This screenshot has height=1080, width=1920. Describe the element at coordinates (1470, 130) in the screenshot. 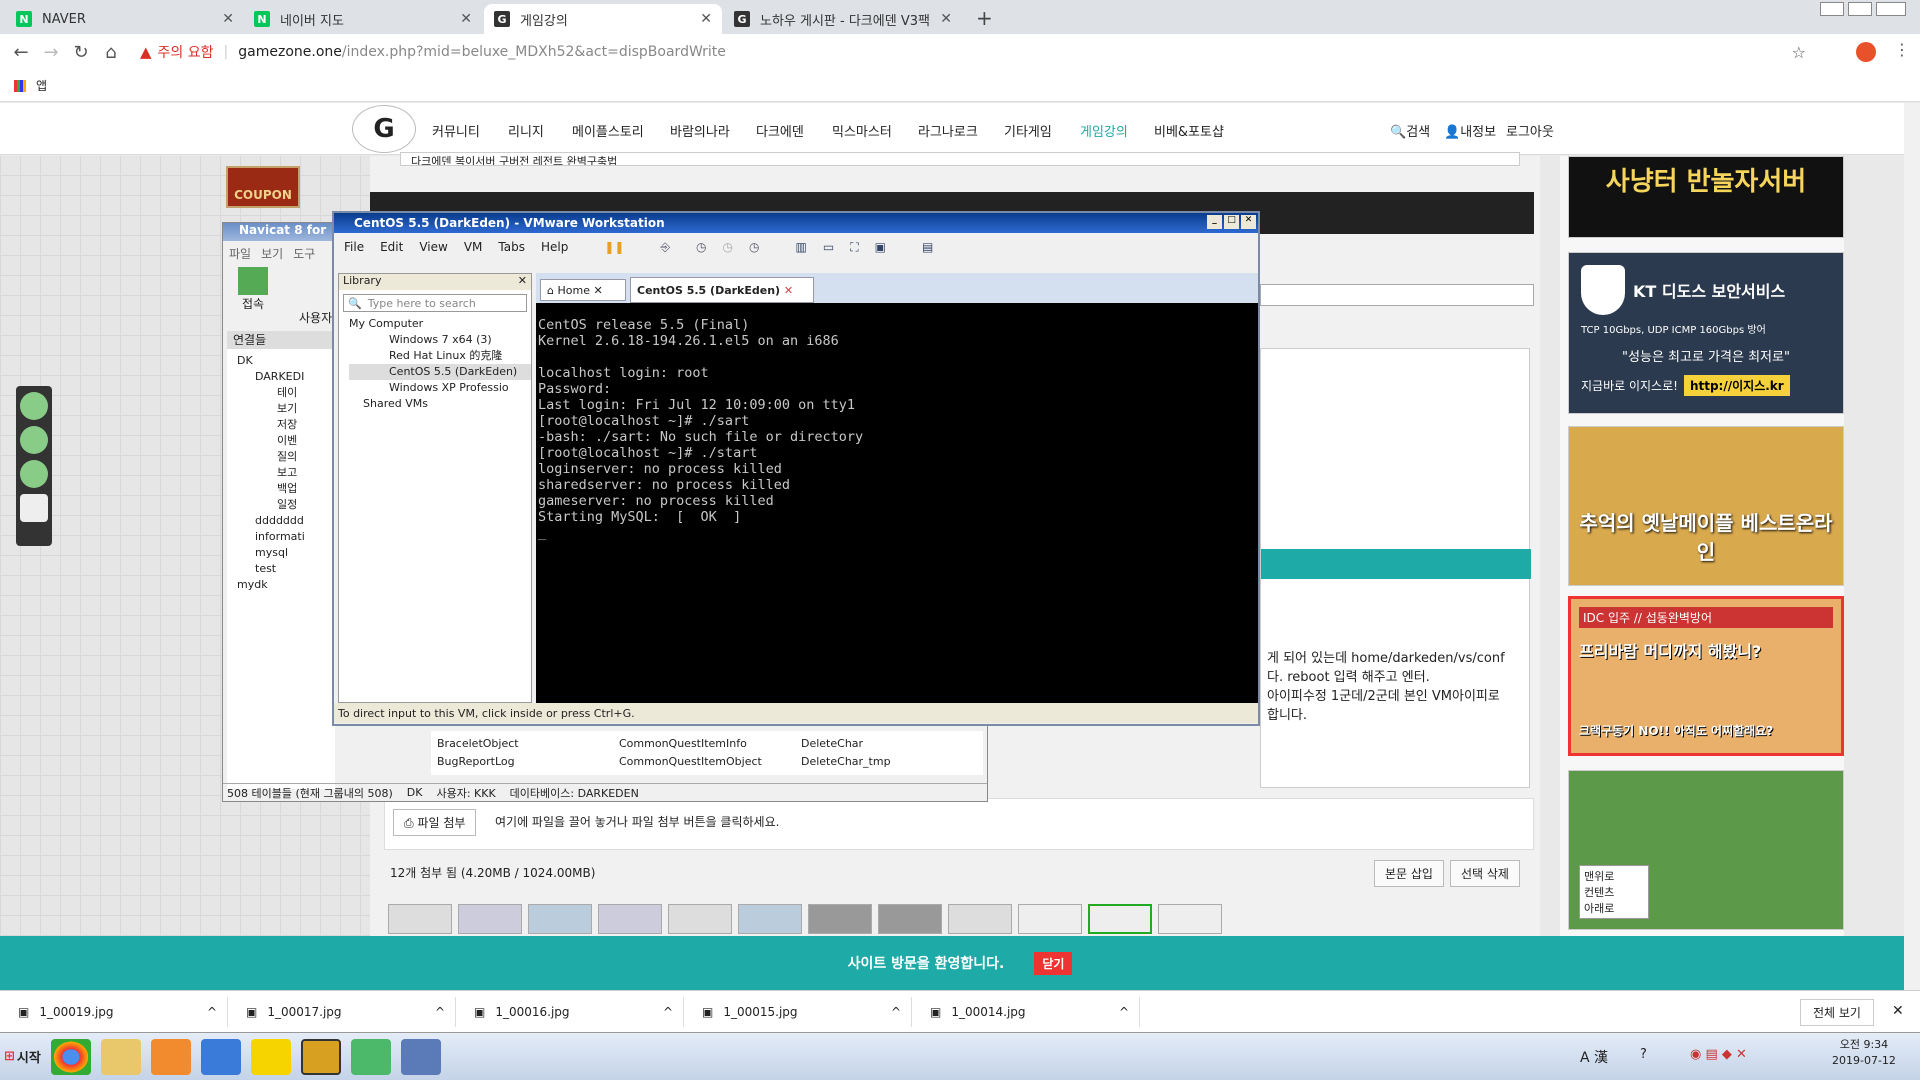

I see `myinfo-link: 👤내정보` at that location.